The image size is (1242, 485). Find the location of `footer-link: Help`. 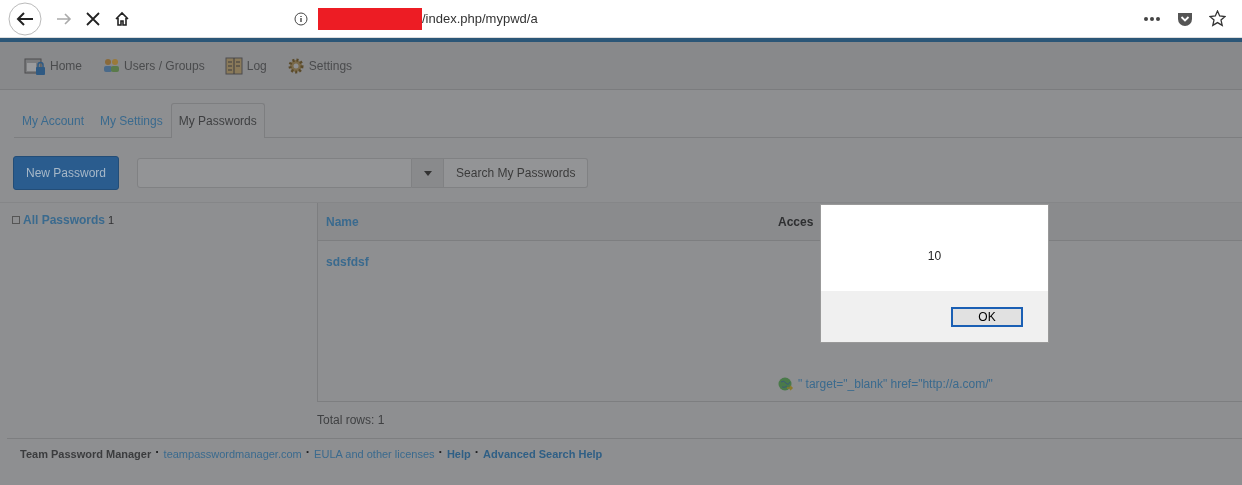

footer-link: Help is located at coordinates (458, 454).